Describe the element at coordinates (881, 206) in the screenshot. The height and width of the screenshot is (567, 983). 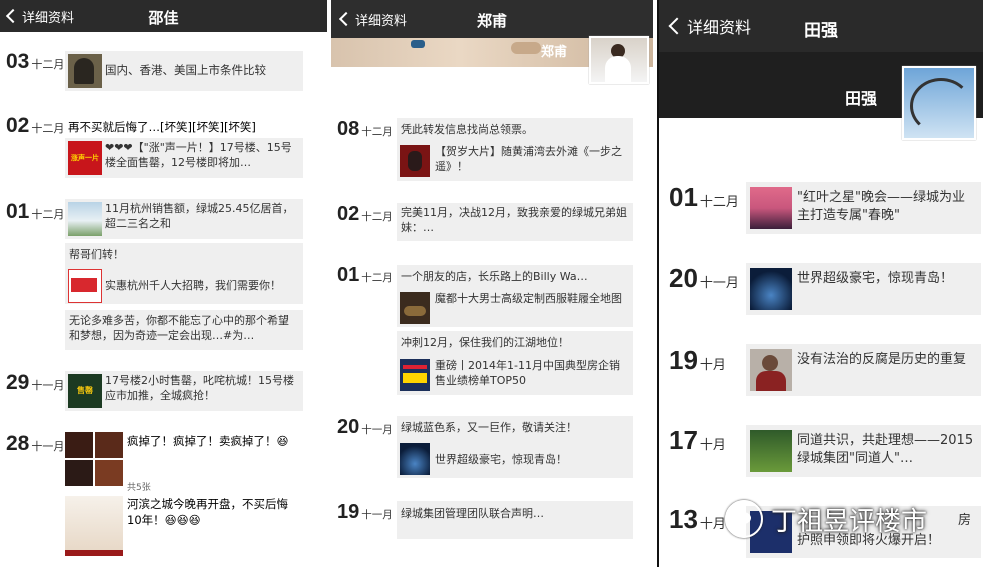
I see `post-text: "红叶之星"晚会——绿城为业主打造专属"春晚"` at that location.